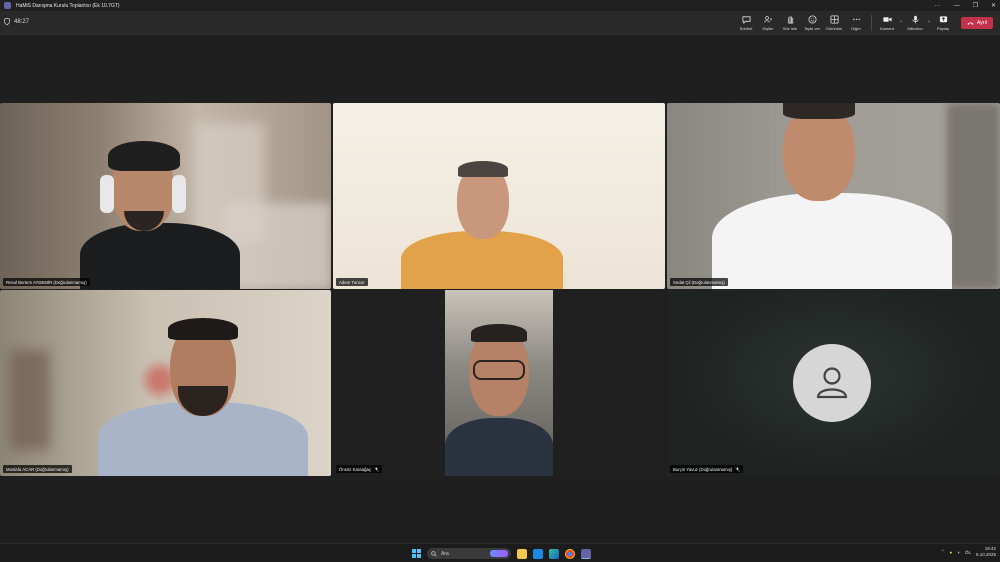 The height and width of the screenshot is (562, 1000). What do you see at coordinates (469, 553) in the screenshot?
I see `taskbar-search: Ara` at bounding box center [469, 553].